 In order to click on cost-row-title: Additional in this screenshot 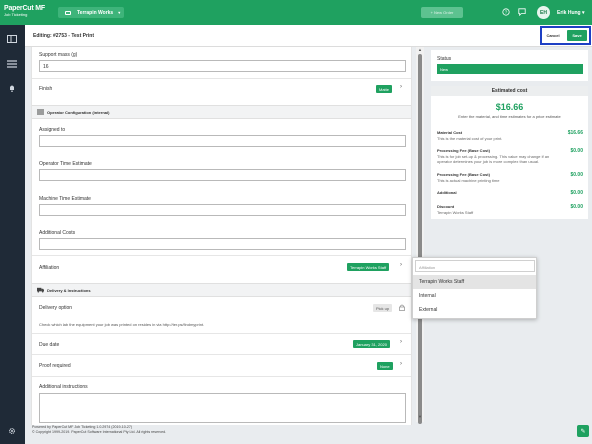, I will do `click(447, 192)`.